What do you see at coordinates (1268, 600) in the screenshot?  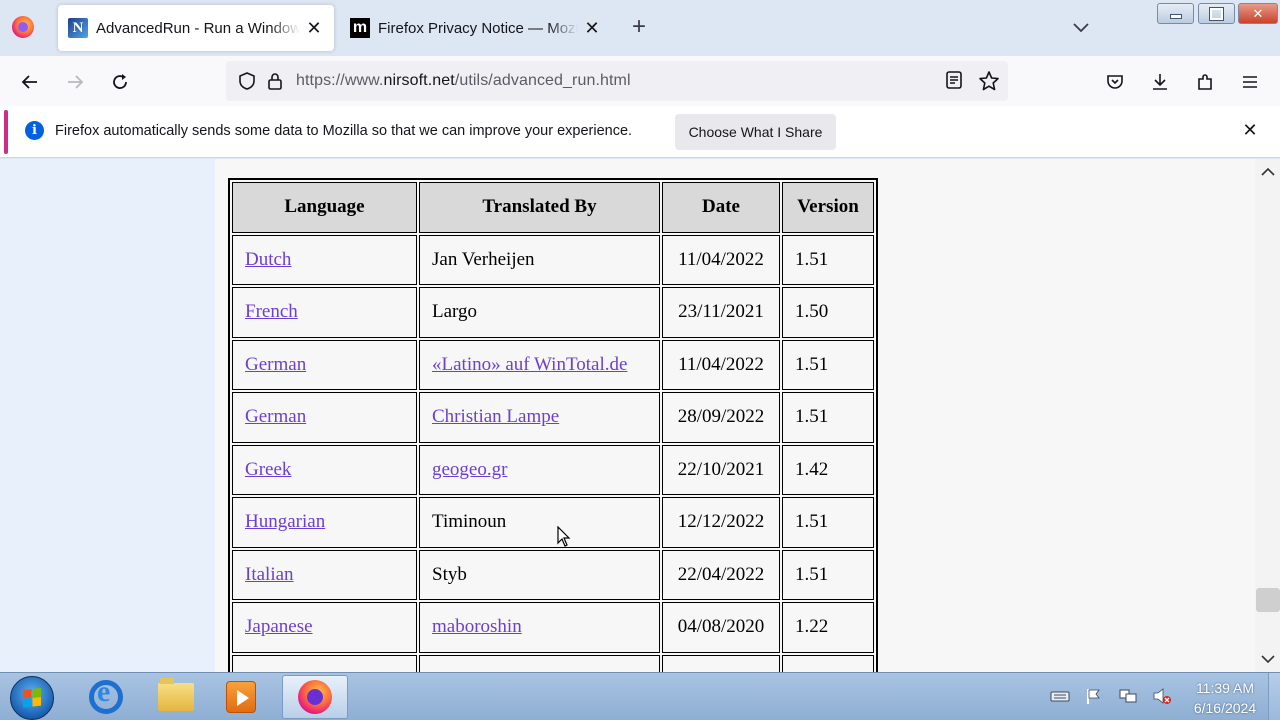 I see `scrollbar-thumb` at bounding box center [1268, 600].